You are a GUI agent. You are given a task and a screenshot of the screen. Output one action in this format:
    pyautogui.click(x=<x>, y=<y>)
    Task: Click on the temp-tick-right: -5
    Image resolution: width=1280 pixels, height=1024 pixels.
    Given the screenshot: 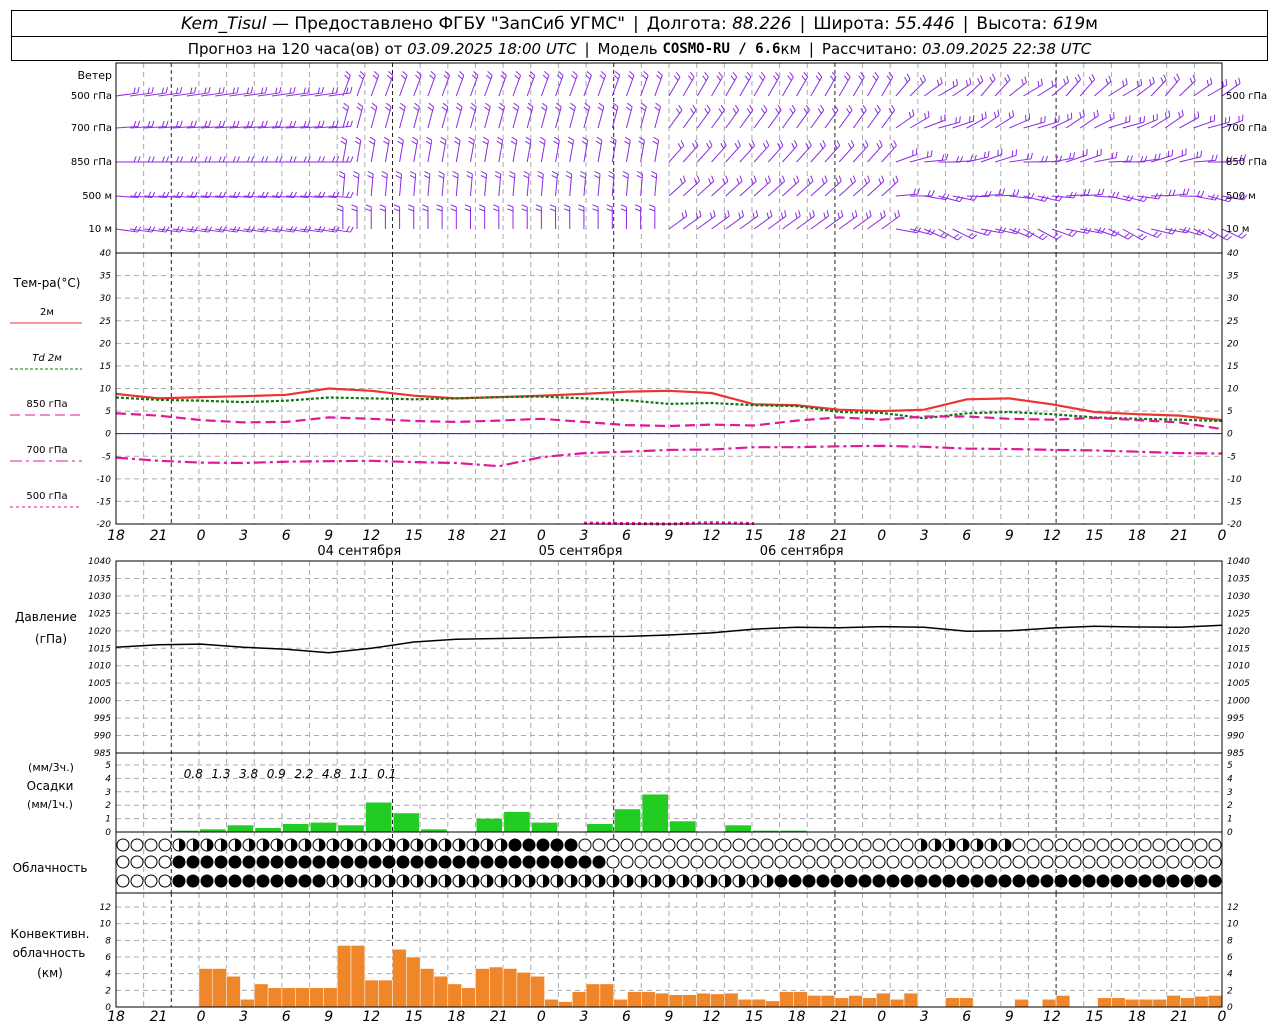 What is the action you would take?
    pyautogui.click(x=1231, y=457)
    